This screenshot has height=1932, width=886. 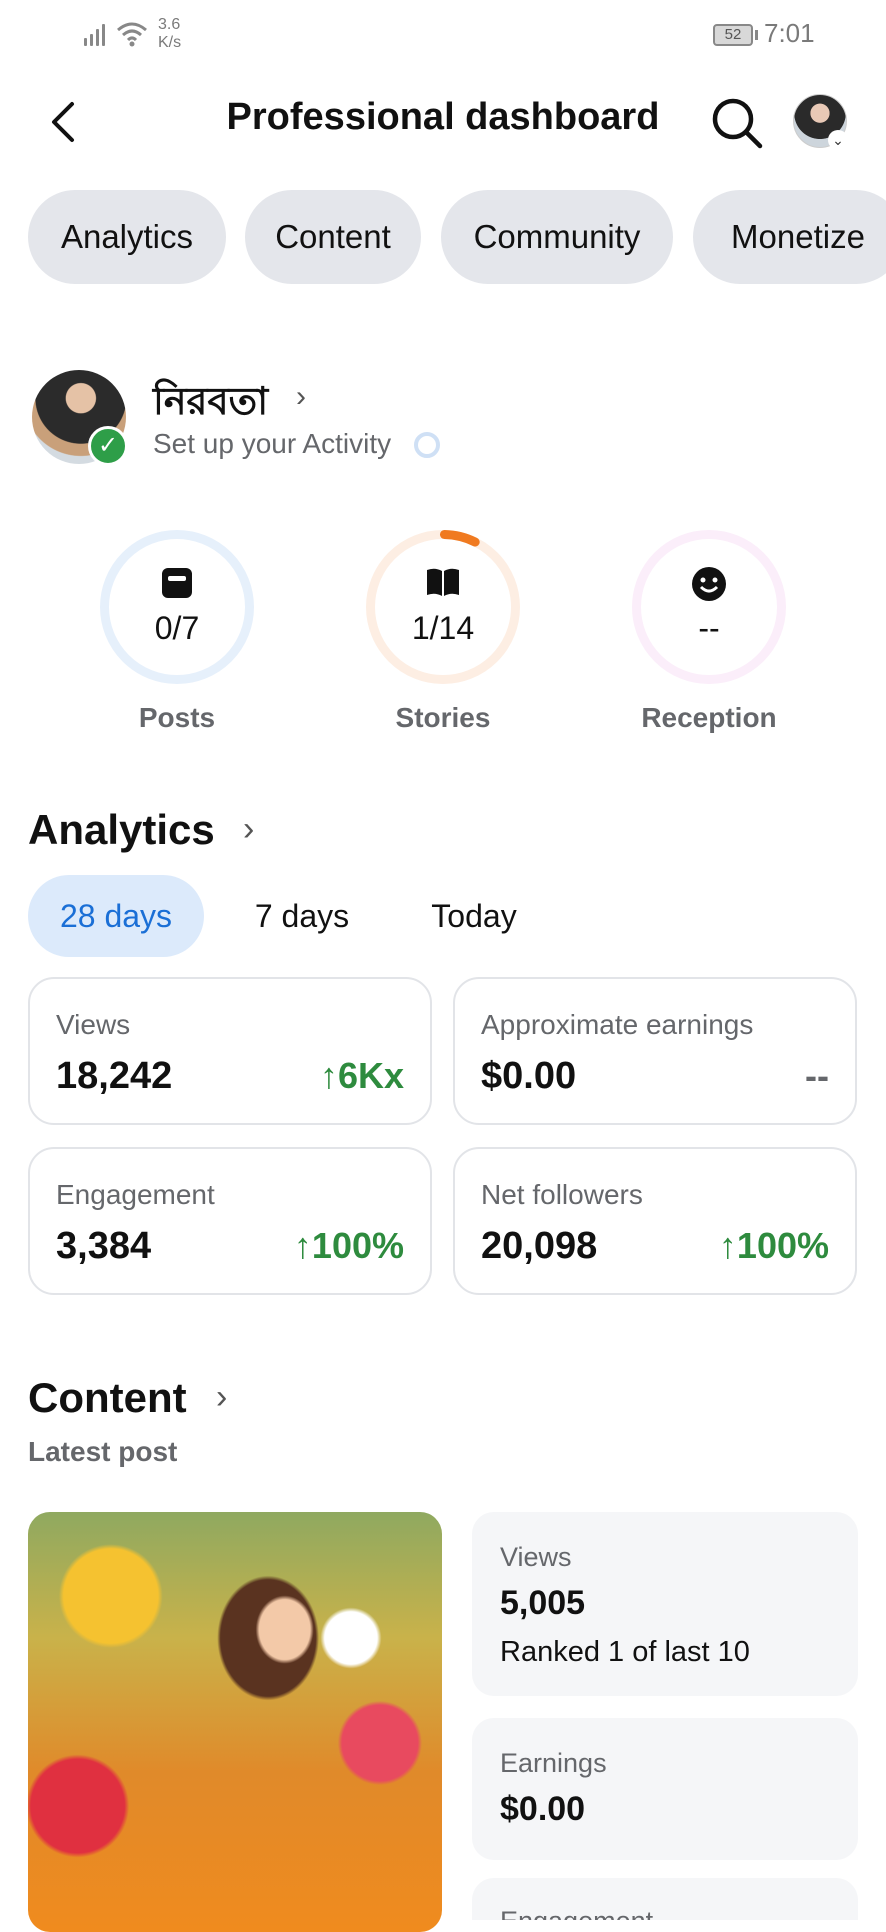 I want to click on engagement-card: Engagement 3,384 ↑100%, so click(x=230, y=1221).